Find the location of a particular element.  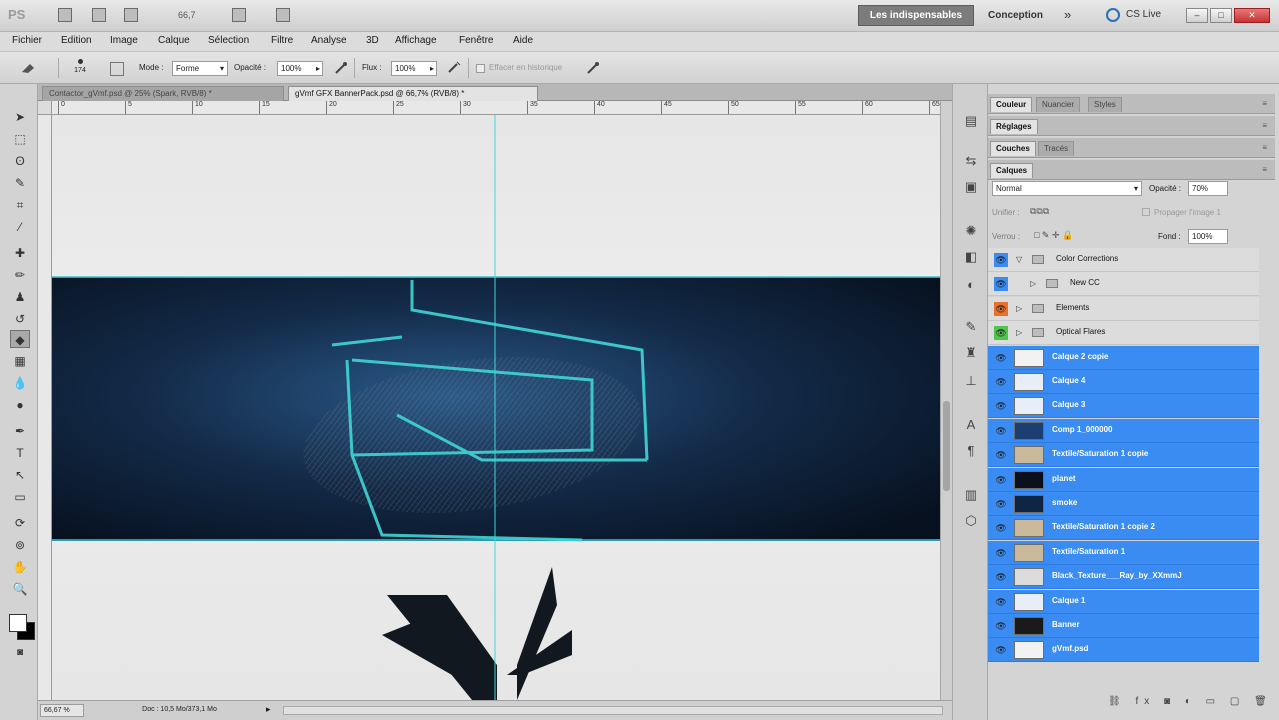

tab-swatches: Nuancier is located at coordinates (1058, 104).